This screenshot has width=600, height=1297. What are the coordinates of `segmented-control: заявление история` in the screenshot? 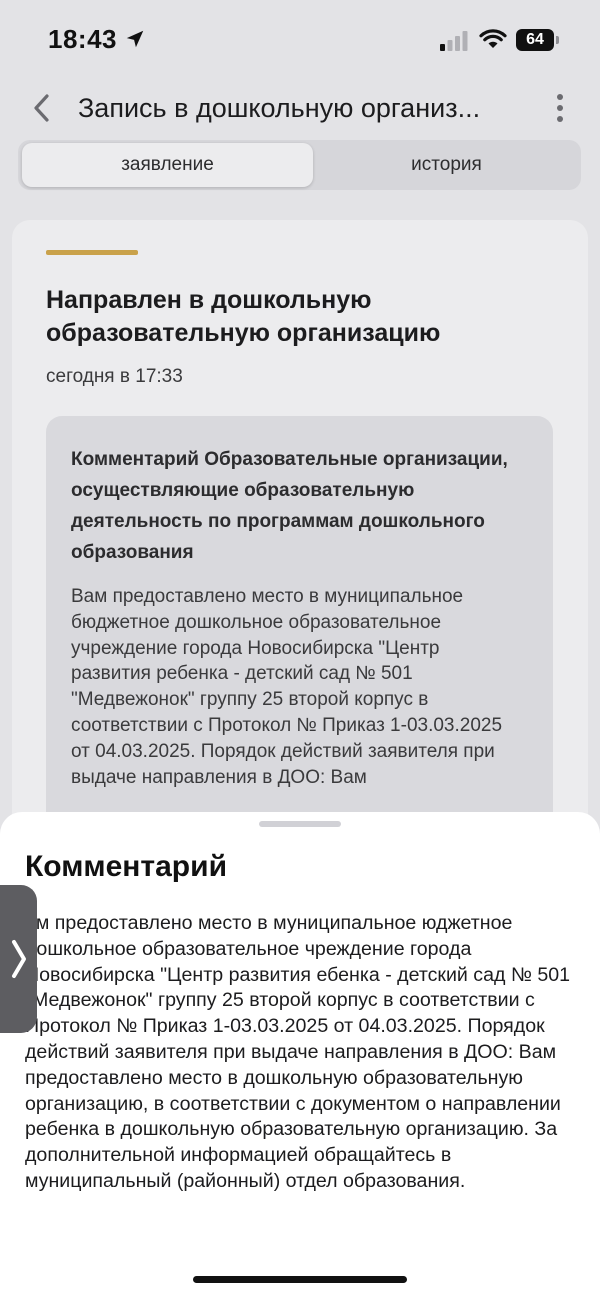 It's located at (299, 165).